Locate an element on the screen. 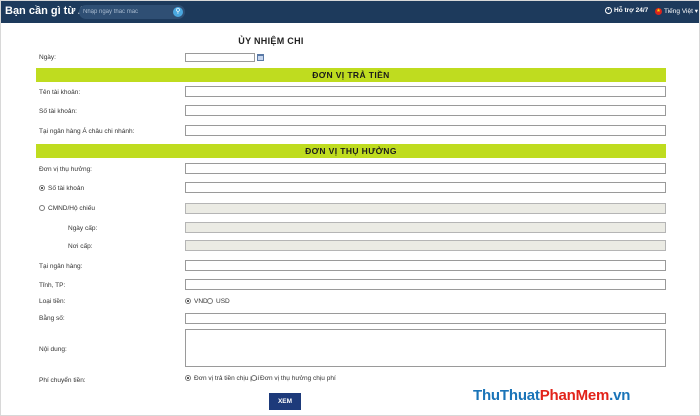 This screenshot has height=416, width=700. language-selector: ★ Tiếng Việt ▾ is located at coordinates (676, 11).